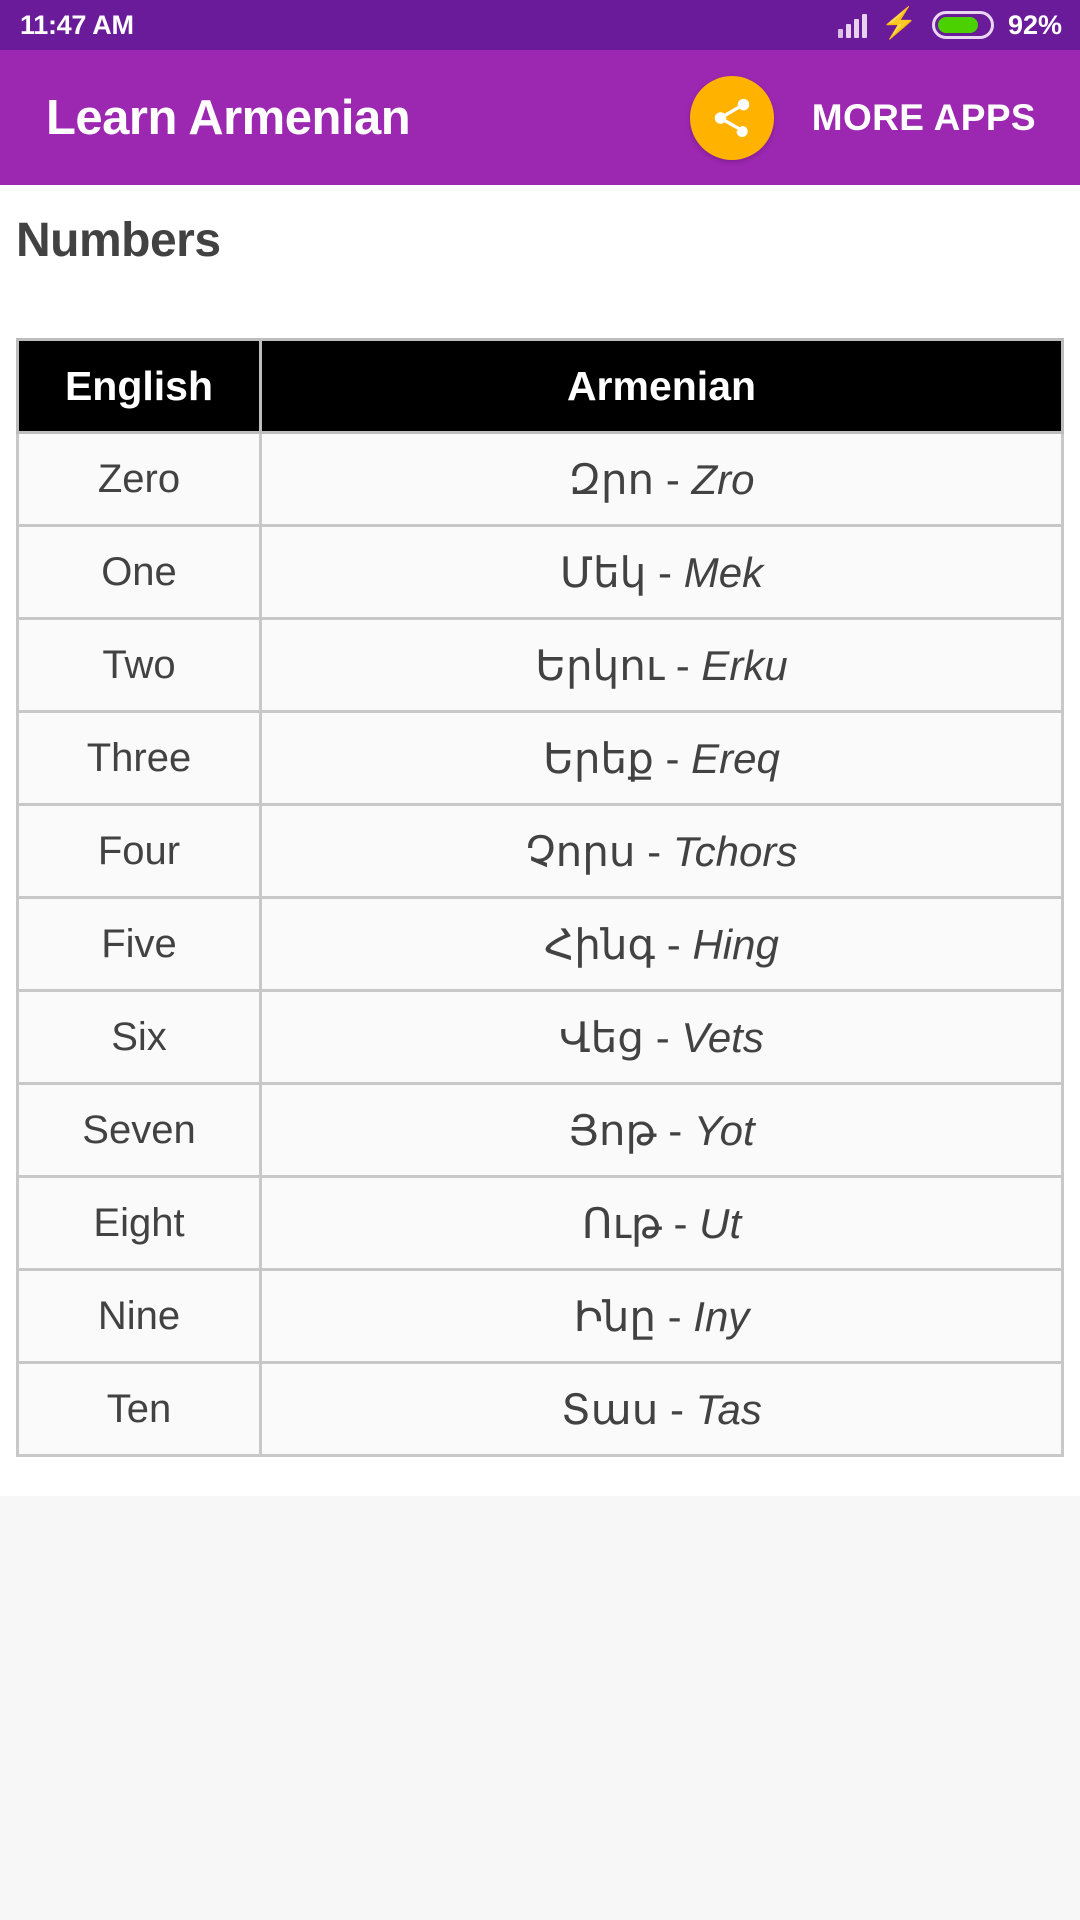  What do you see at coordinates (621, 1223) in the screenshot?
I see `armenian-native-text: Ութ` at bounding box center [621, 1223].